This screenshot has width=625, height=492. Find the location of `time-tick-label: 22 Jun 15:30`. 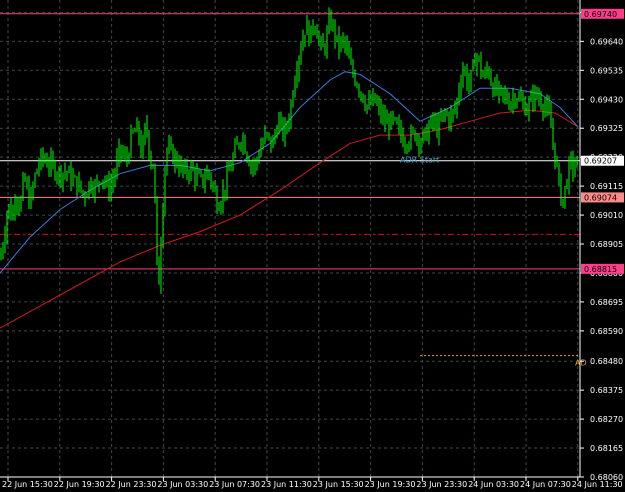

time-tick-label: 22 Jun 15:30 is located at coordinates (27, 484).